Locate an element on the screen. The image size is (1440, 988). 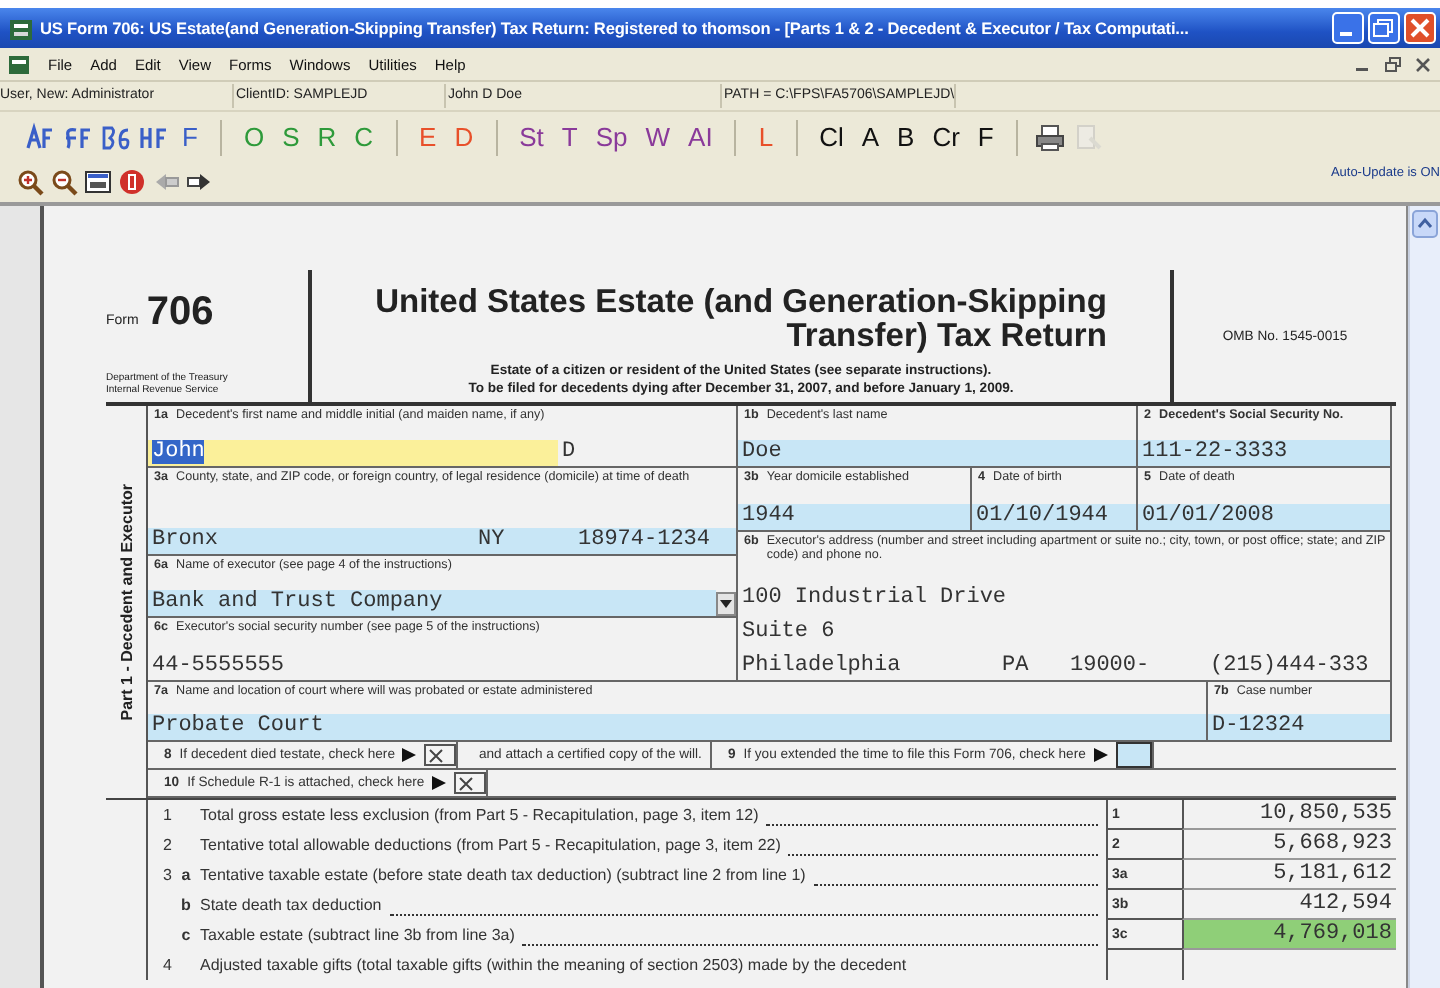
forward-icon is located at coordinates (200, 182).